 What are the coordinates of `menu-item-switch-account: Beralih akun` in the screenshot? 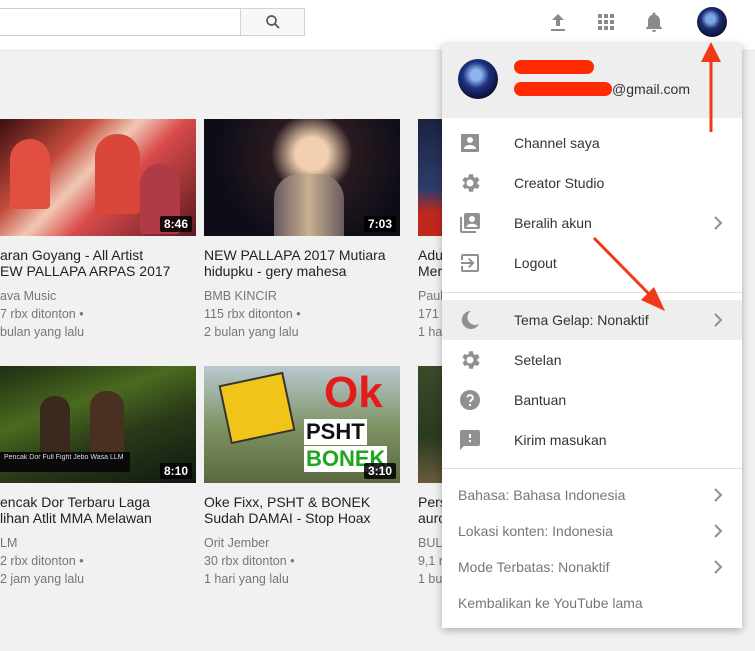 It's located at (592, 223).